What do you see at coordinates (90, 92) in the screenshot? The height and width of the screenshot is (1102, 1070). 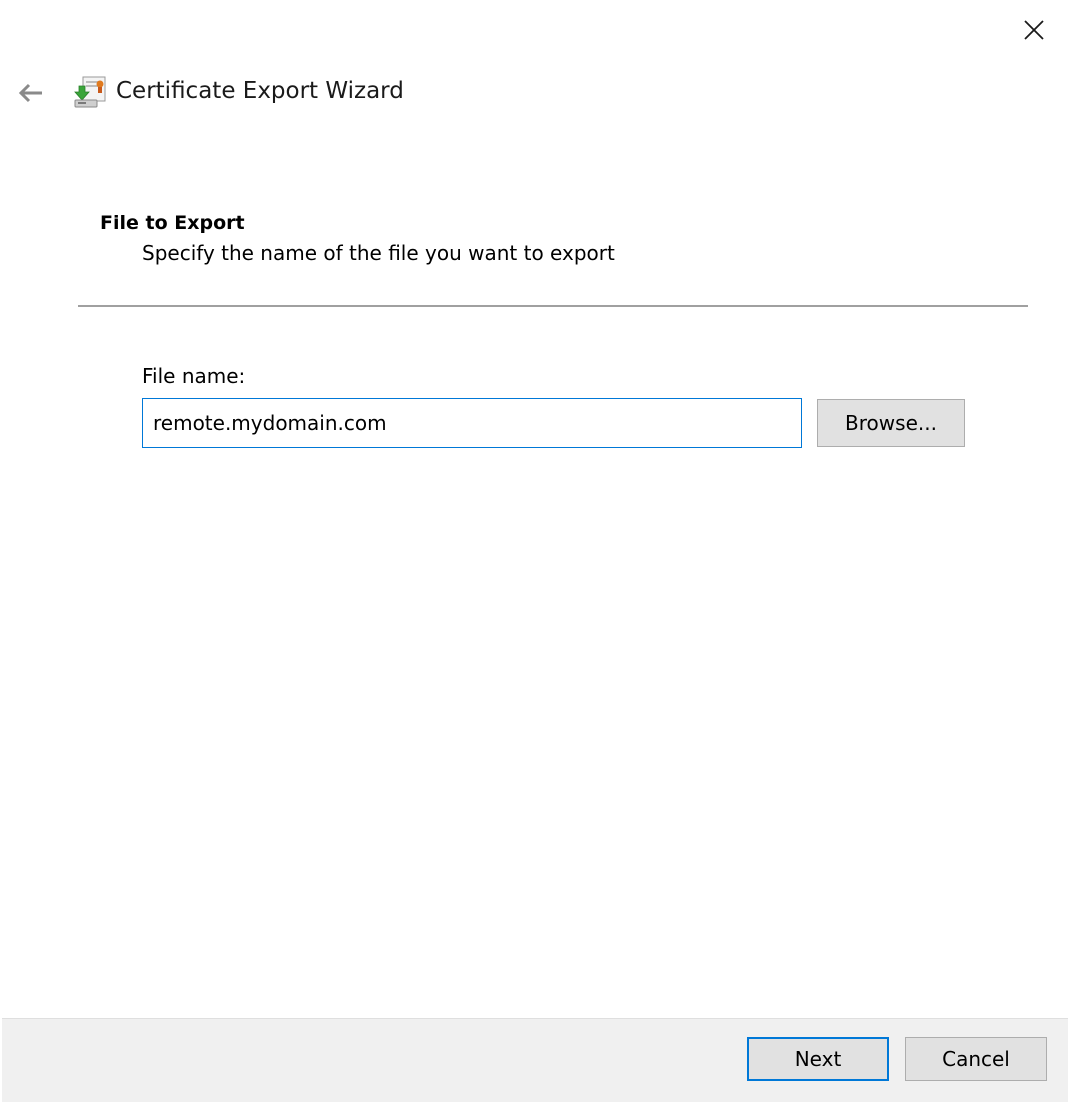 I see `certificate-wizard-icon` at bounding box center [90, 92].